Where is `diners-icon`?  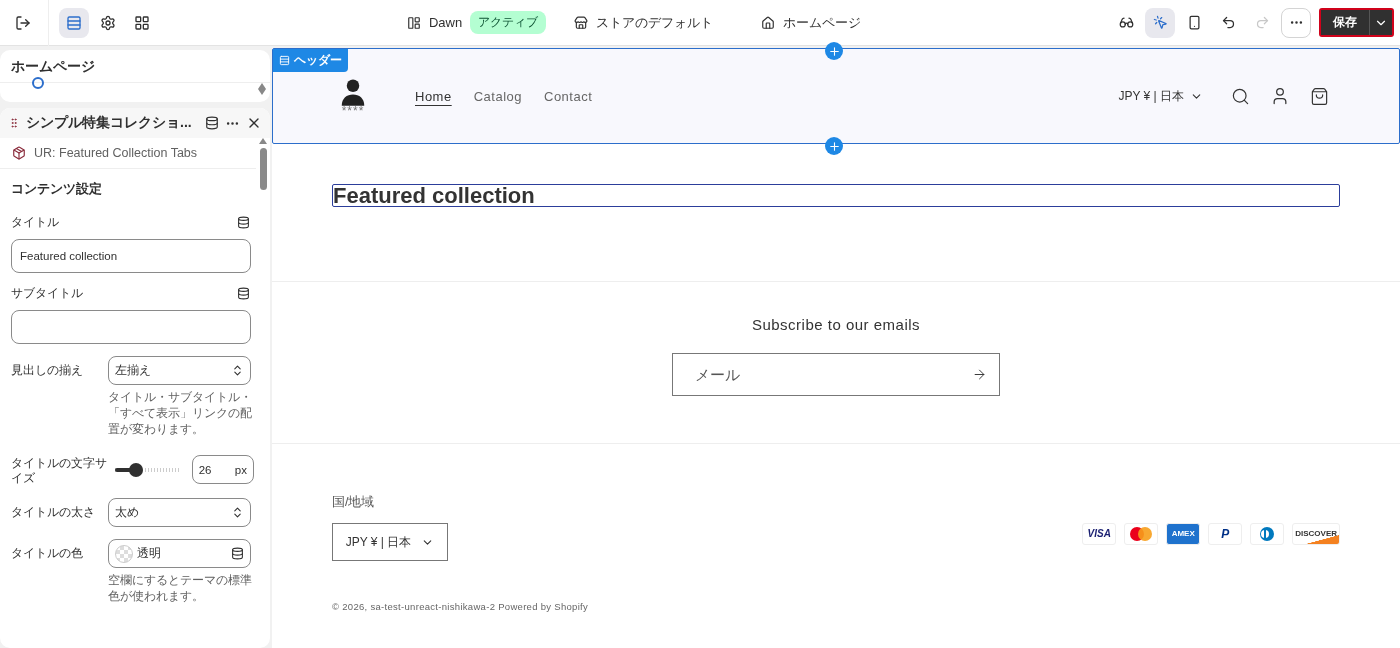
diners-icon is located at coordinates (1267, 534).